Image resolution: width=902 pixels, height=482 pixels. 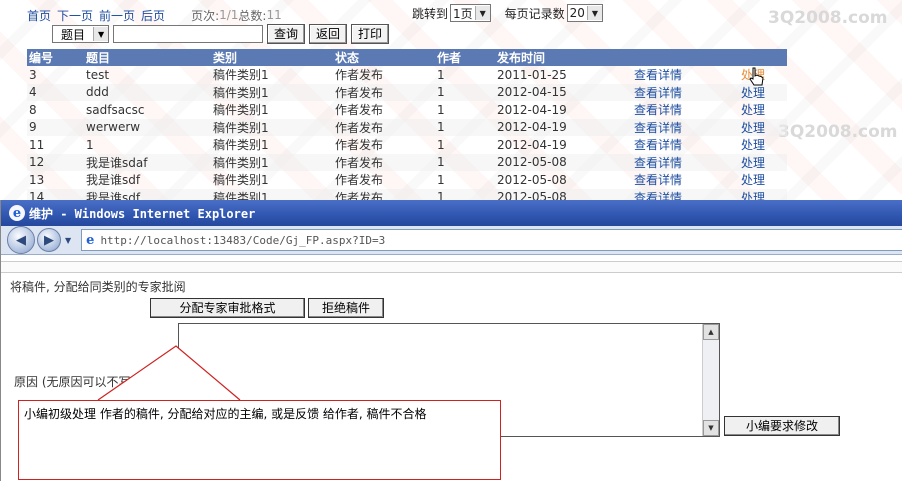 What do you see at coordinates (37, 179) in the screenshot?
I see `cell-id: 13` at bounding box center [37, 179].